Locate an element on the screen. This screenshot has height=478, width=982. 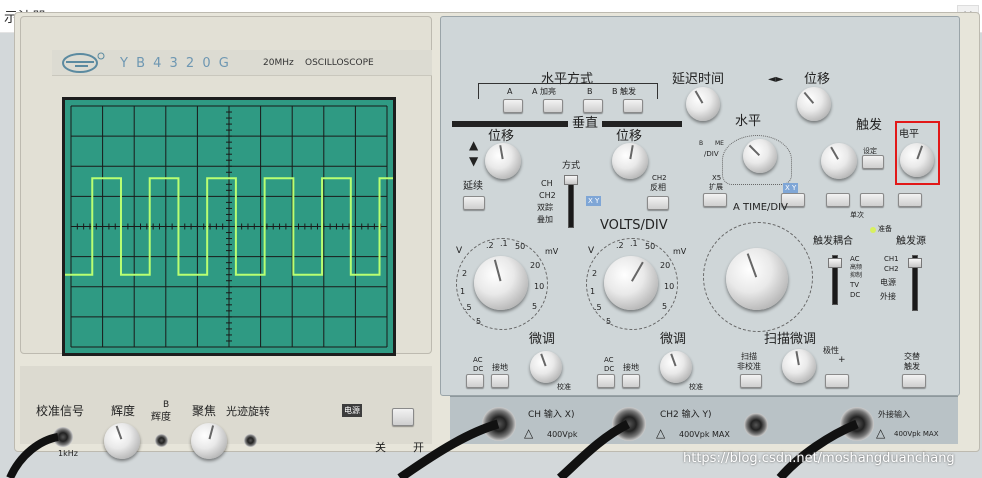
ext-input-jack is located at coordinates (857, 424).